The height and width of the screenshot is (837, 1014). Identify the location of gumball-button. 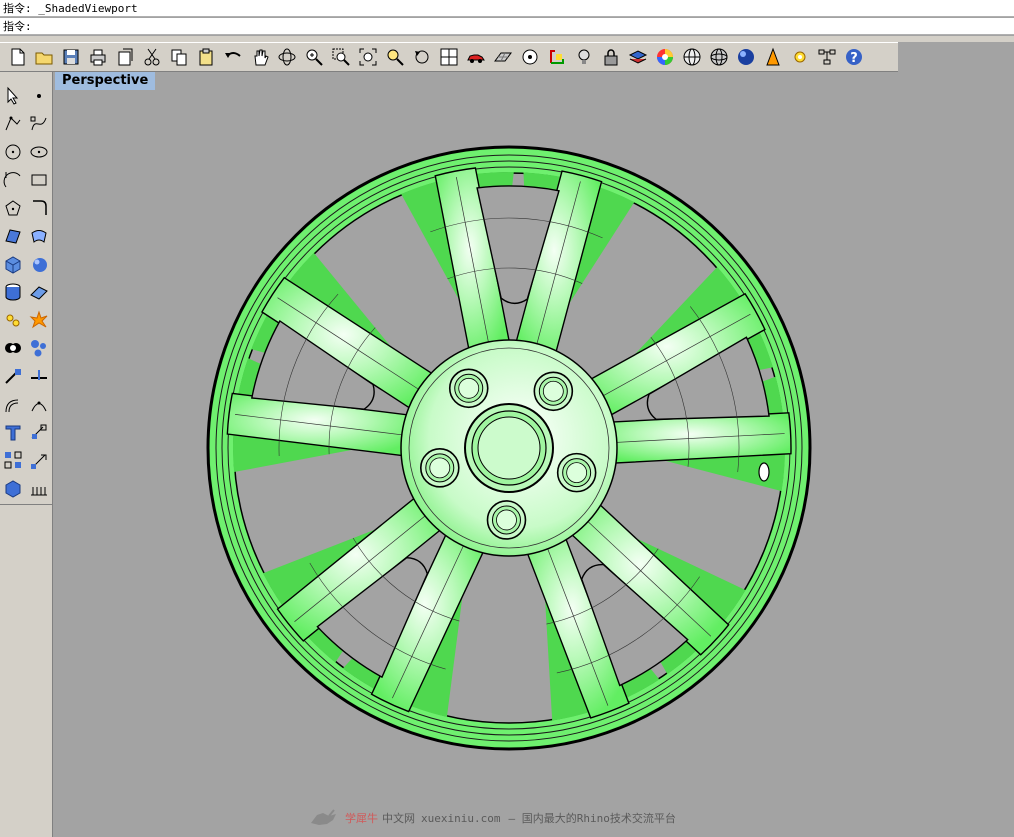
(556, 57).